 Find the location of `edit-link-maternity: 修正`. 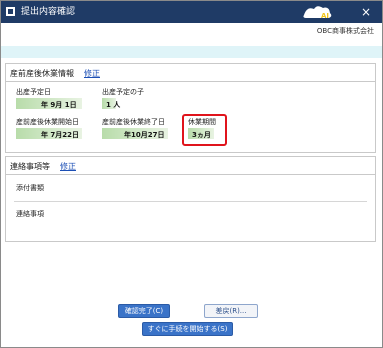

edit-link-maternity: 修正 is located at coordinates (92, 73).